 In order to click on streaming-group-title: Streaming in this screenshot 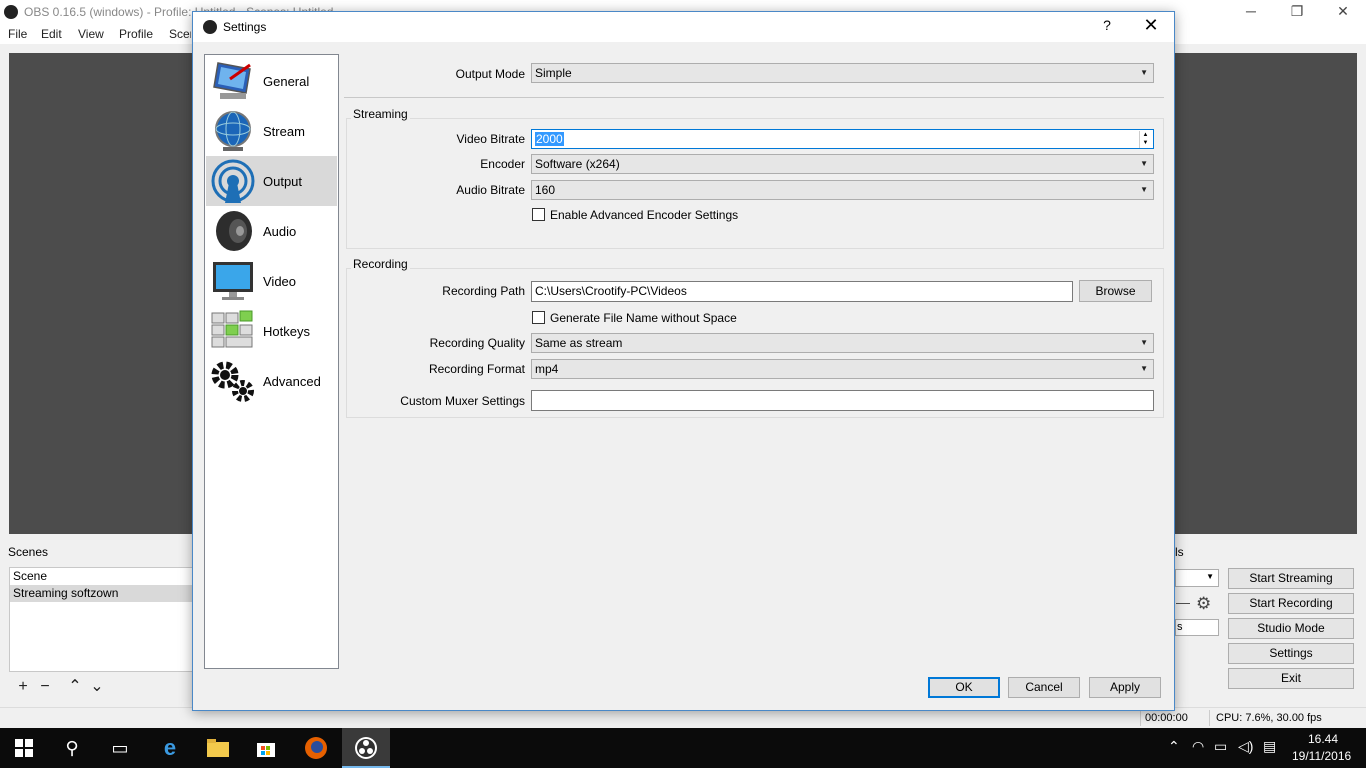, I will do `click(380, 114)`.